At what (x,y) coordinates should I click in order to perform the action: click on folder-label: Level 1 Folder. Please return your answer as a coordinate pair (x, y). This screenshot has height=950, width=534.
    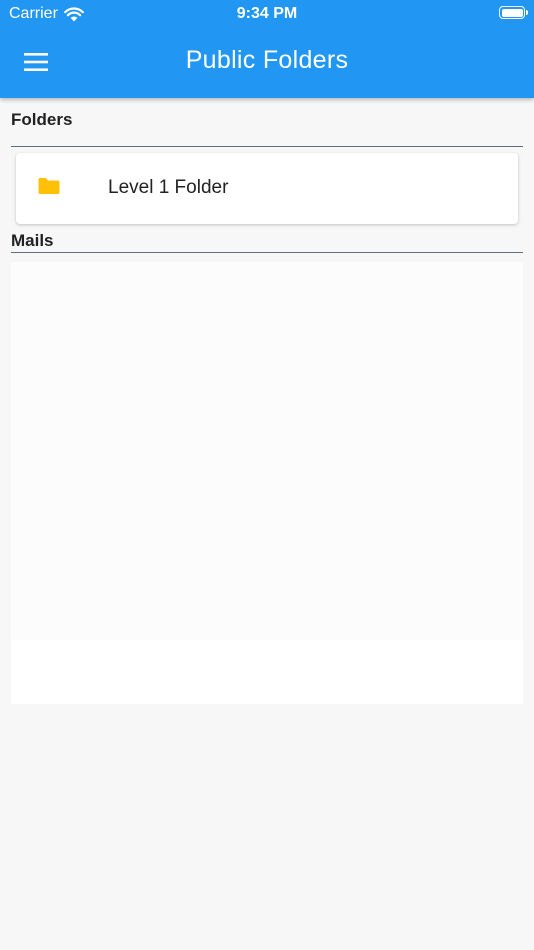
    Looking at the image, I should click on (168, 187).